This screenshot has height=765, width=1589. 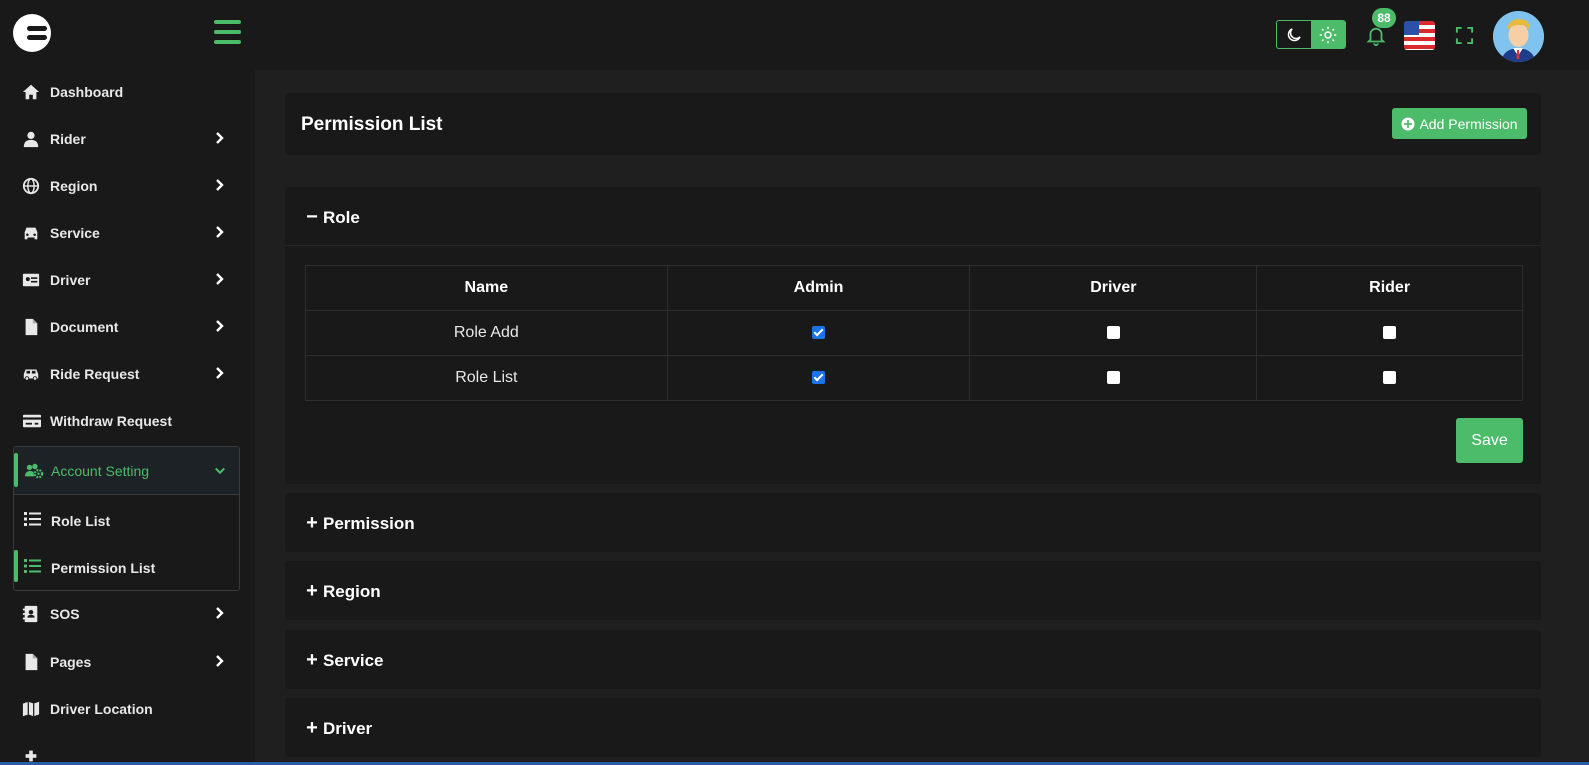 I want to click on sidebar-item-driver: Driver, so click(x=127, y=280).